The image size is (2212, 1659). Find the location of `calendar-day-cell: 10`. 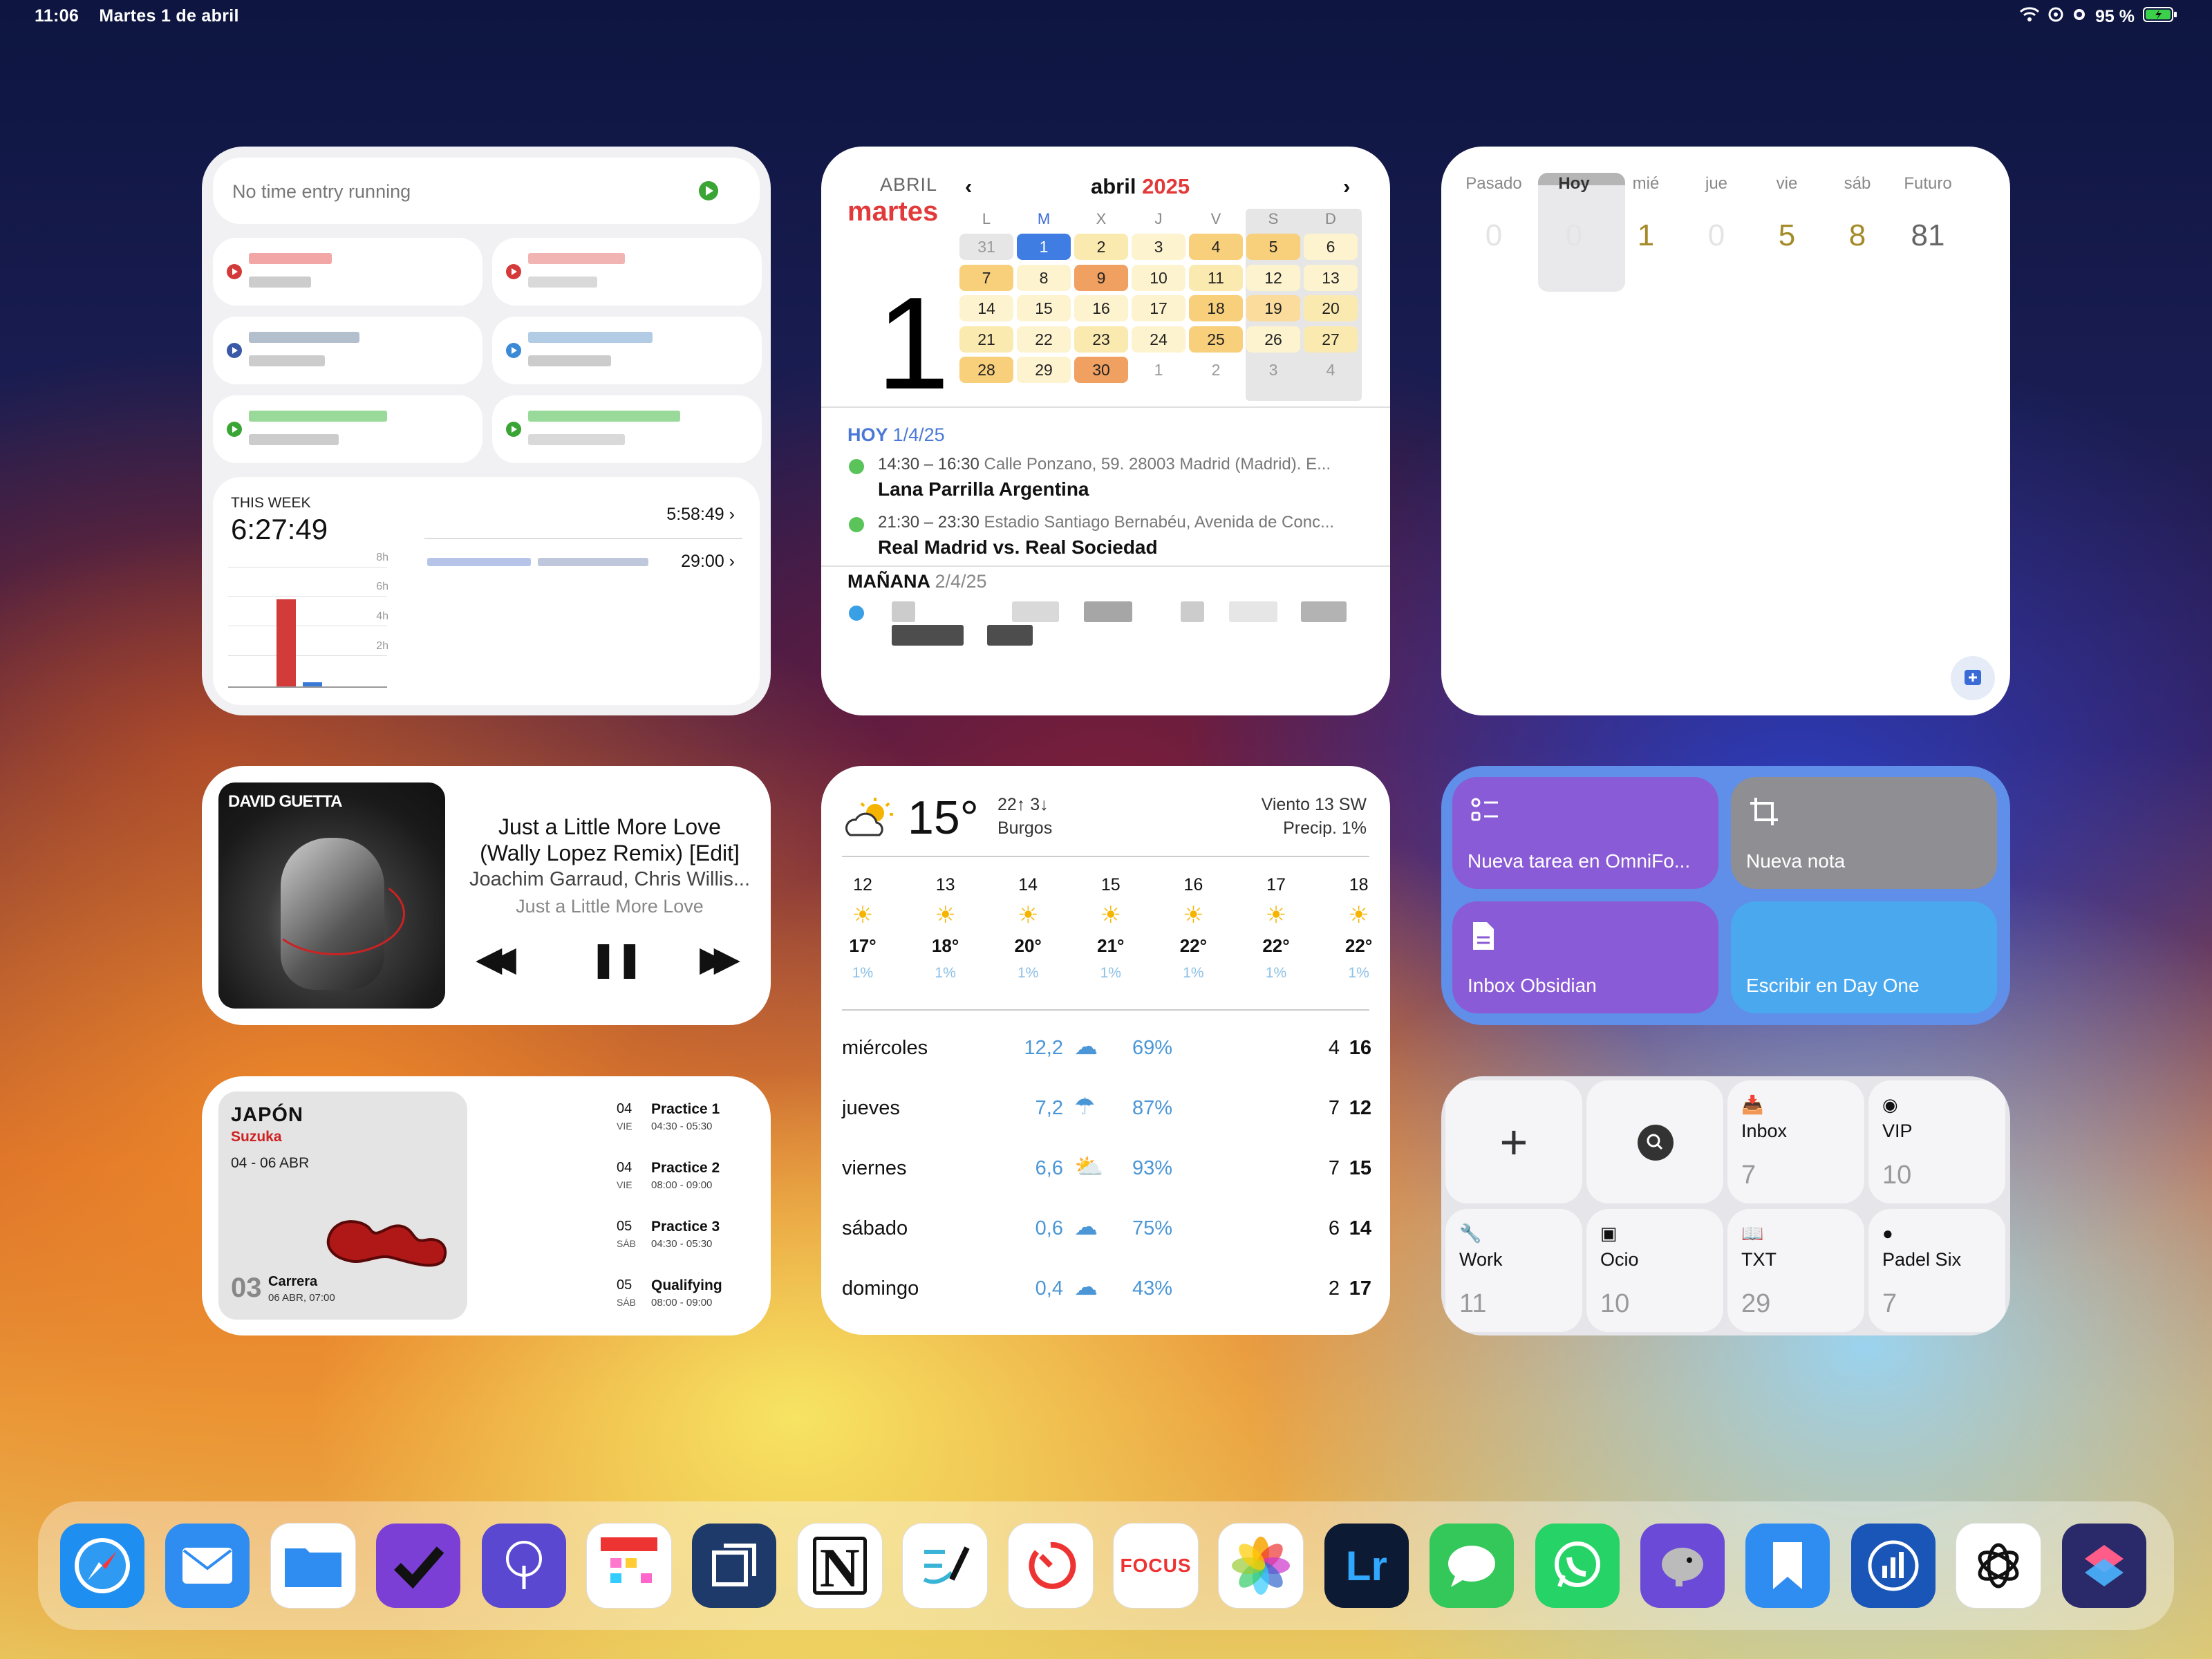

calendar-day-cell: 10 is located at coordinates (1159, 277).